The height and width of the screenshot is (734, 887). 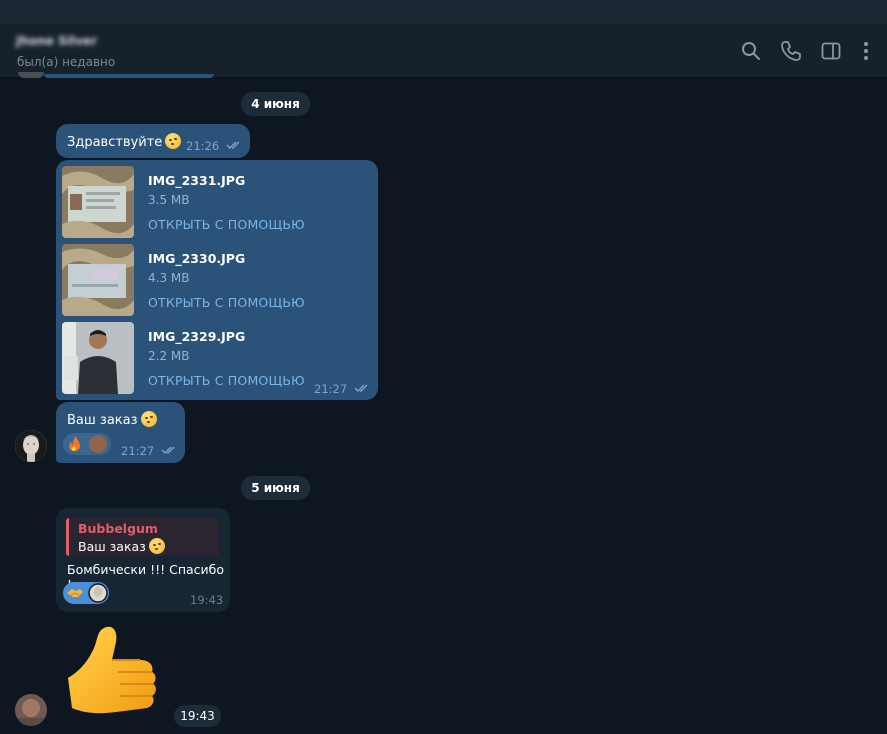 I want to click on chat-header: Jhone Silver был(а) недавно, so click(x=443, y=51).